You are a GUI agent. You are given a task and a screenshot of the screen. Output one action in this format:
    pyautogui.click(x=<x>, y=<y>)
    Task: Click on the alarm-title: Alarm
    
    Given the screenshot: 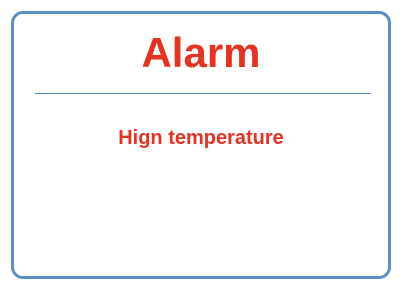 What is the action you would take?
    pyautogui.click(x=201, y=52)
    